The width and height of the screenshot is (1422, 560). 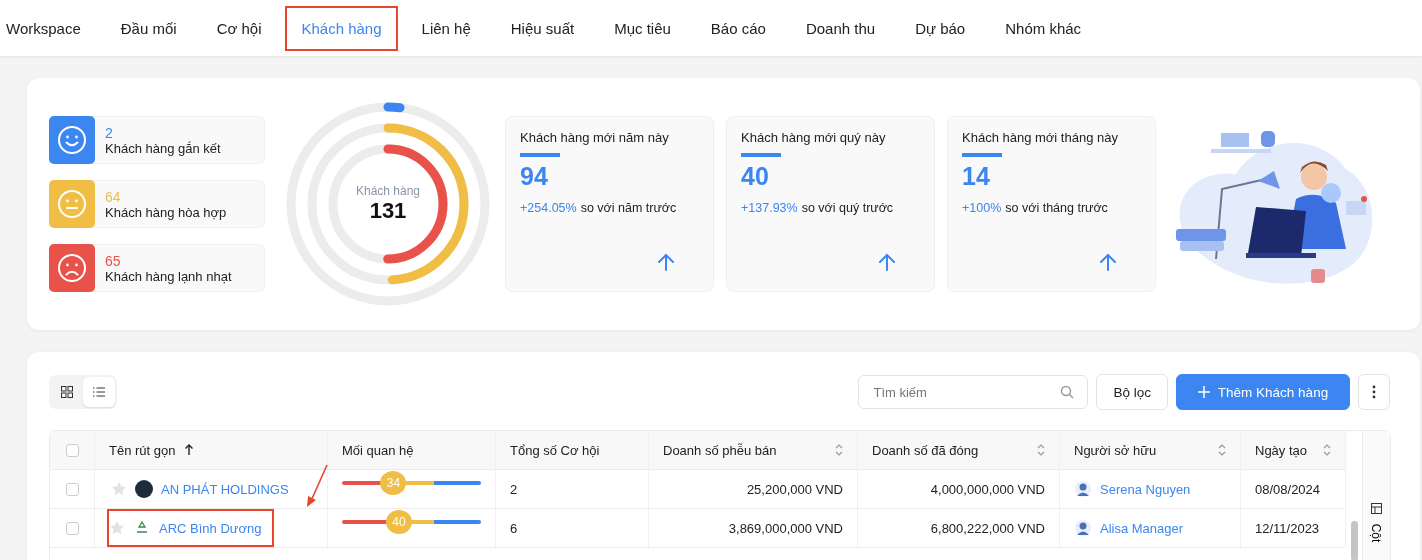 I want to click on ring-total: 131, so click(x=388, y=211).